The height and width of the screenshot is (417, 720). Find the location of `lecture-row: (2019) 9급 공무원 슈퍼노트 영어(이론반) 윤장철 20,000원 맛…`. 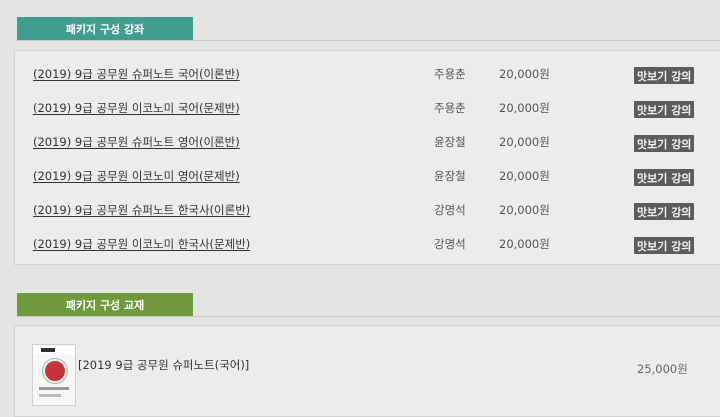

lecture-row: (2019) 9급 공무원 슈퍼노트 영어(이론반) 윤장철 20,000원 맛… is located at coordinates (367, 142).